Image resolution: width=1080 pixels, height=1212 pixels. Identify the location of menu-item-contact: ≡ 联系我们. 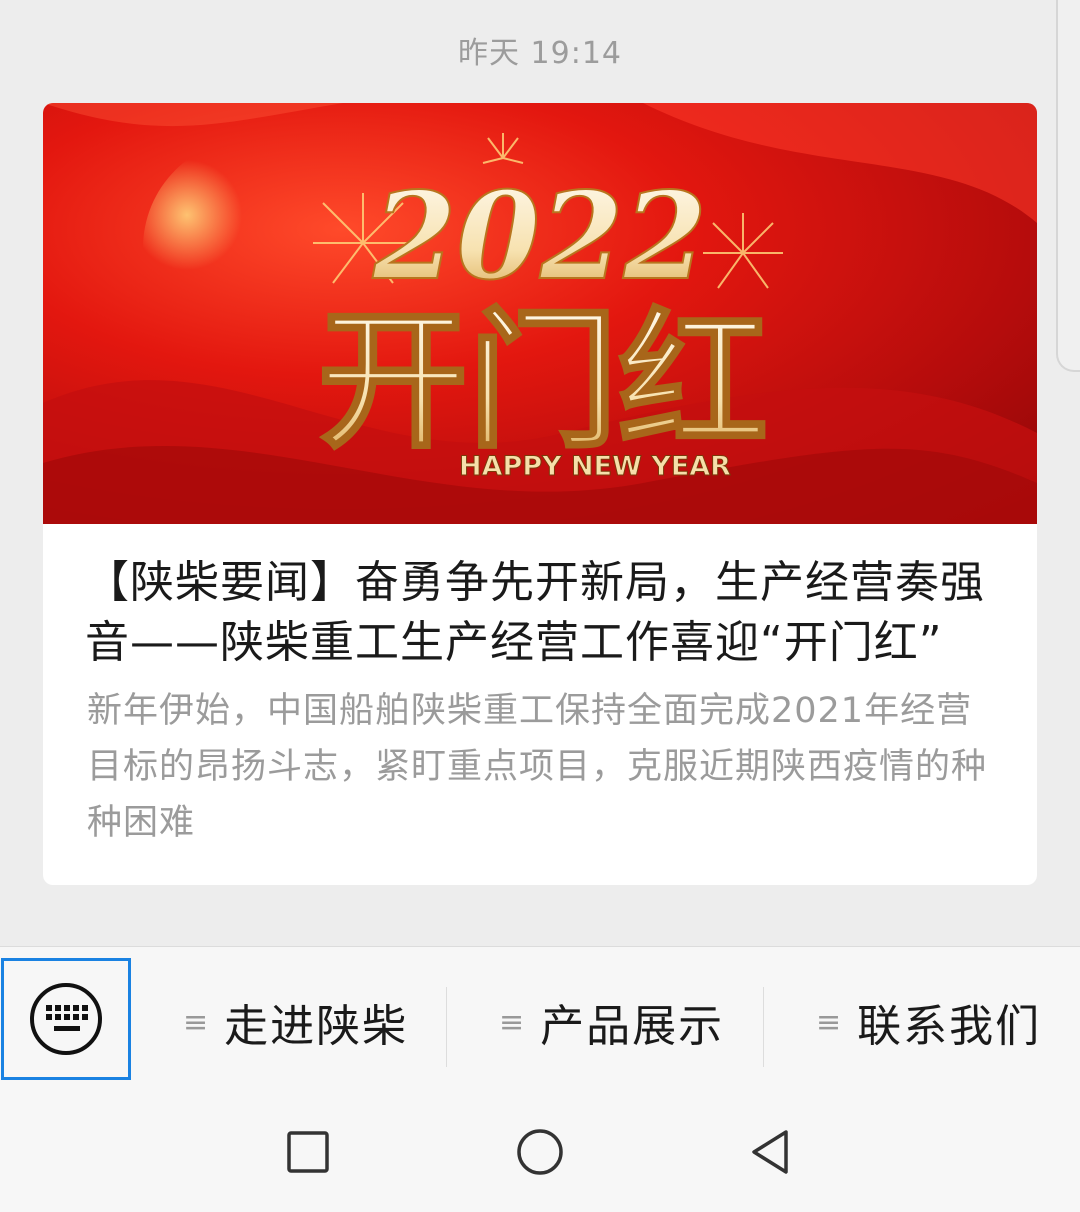
(928, 1022).